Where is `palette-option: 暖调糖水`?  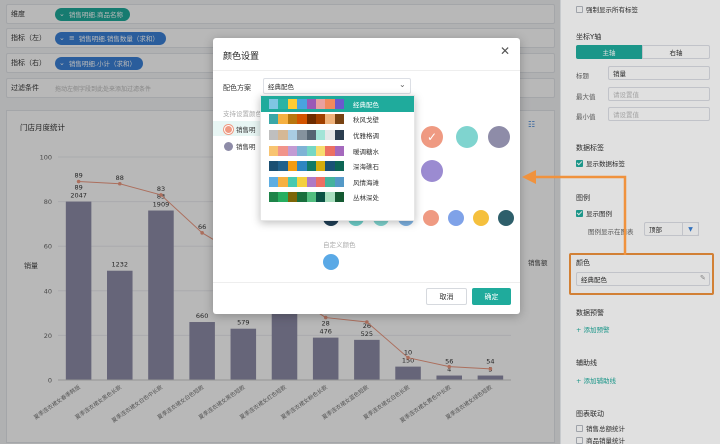 palette-option: 暖调糖水 is located at coordinates (337, 151).